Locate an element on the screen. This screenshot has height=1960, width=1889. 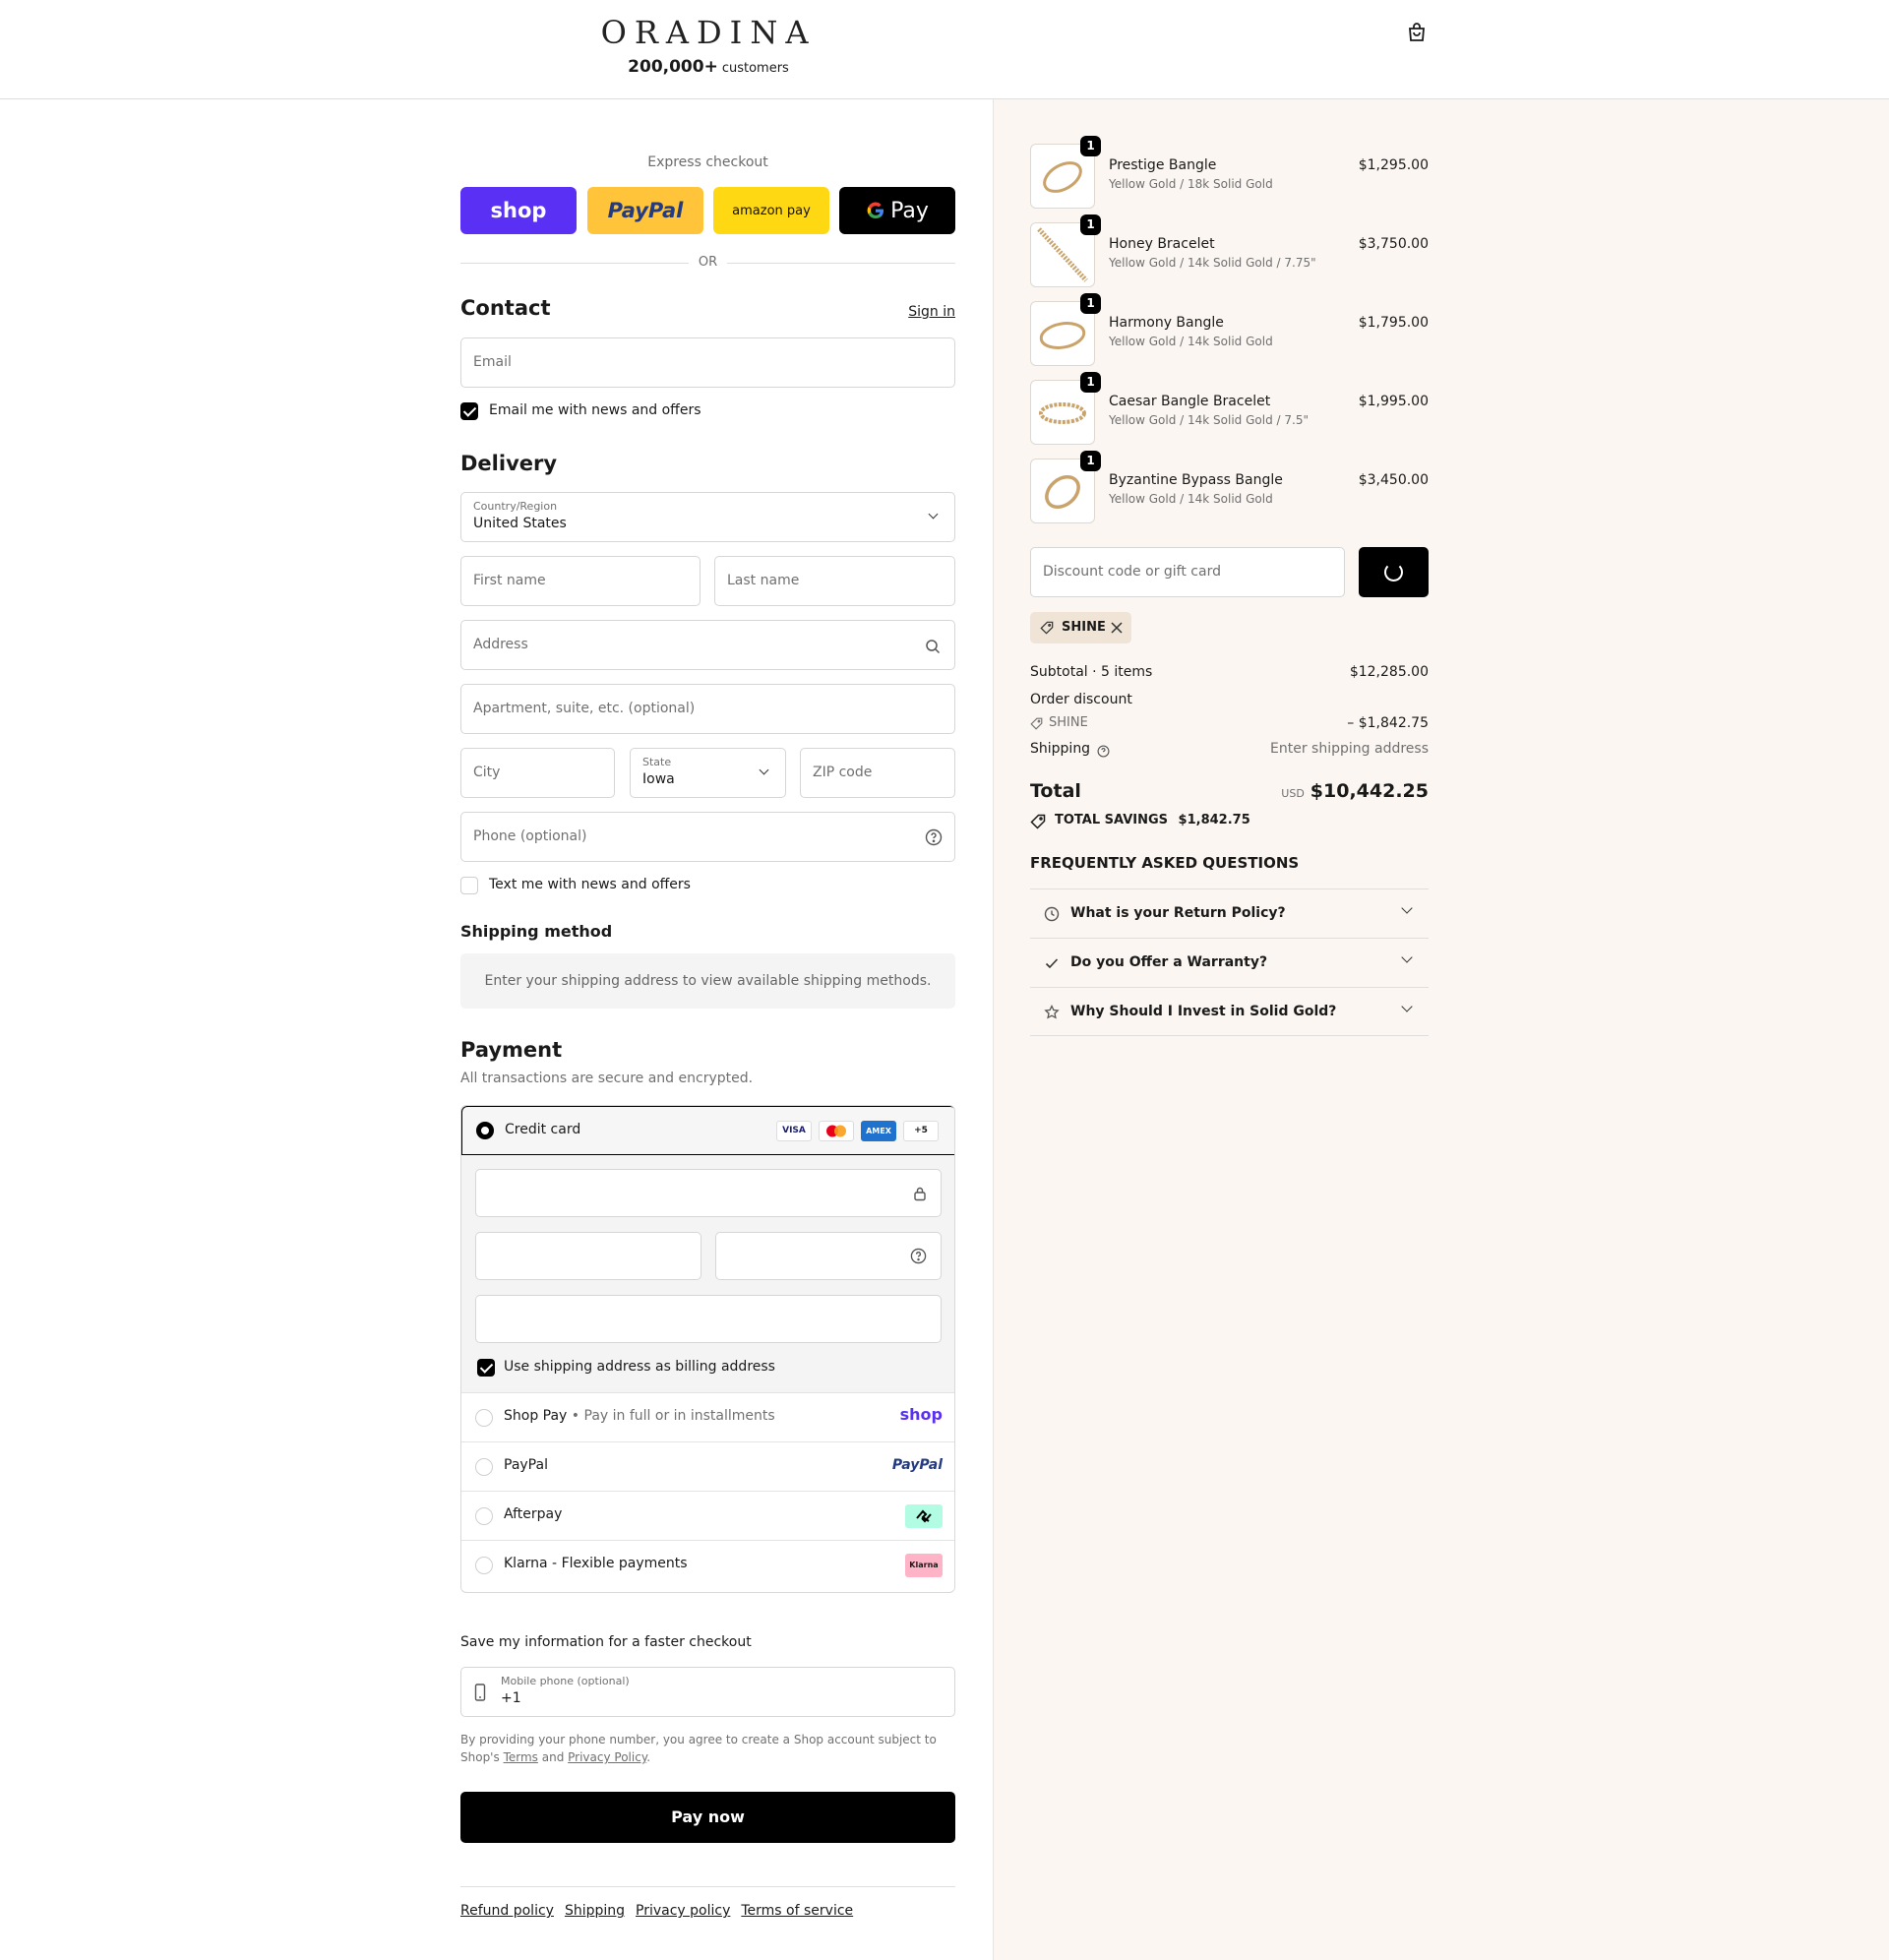
contact-heading: Contact is located at coordinates (506, 308).